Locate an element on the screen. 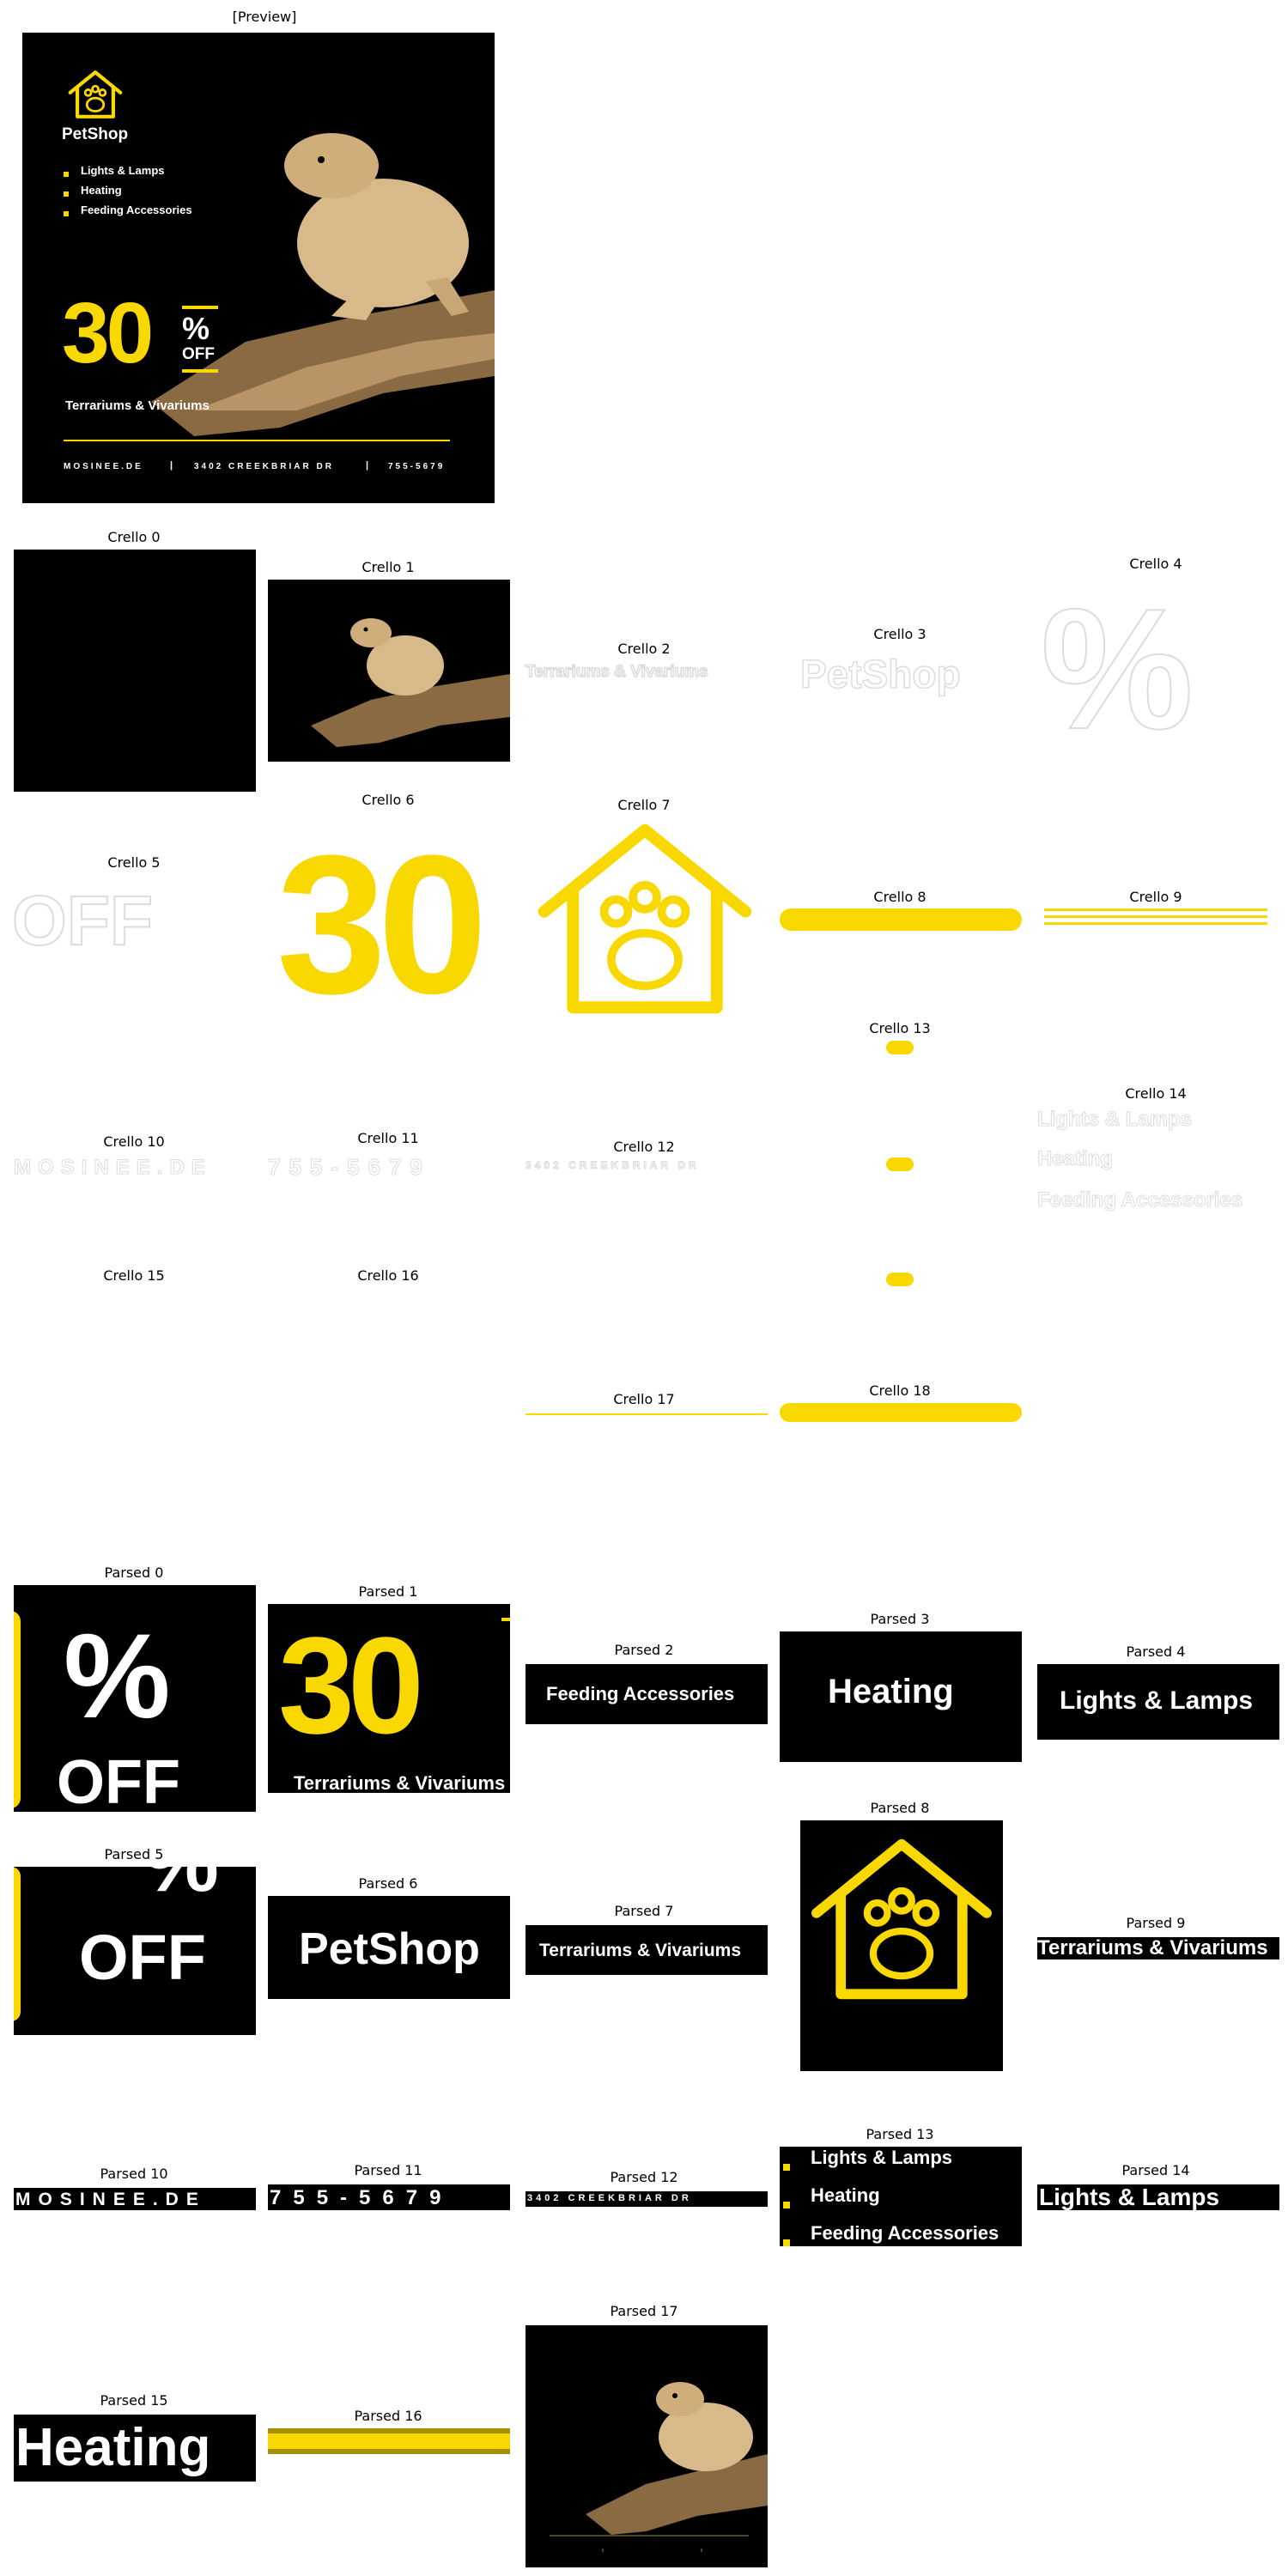 The height and width of the screenshot is (2576, 1288). percent-bar-top is located at coordinates (200, 307).